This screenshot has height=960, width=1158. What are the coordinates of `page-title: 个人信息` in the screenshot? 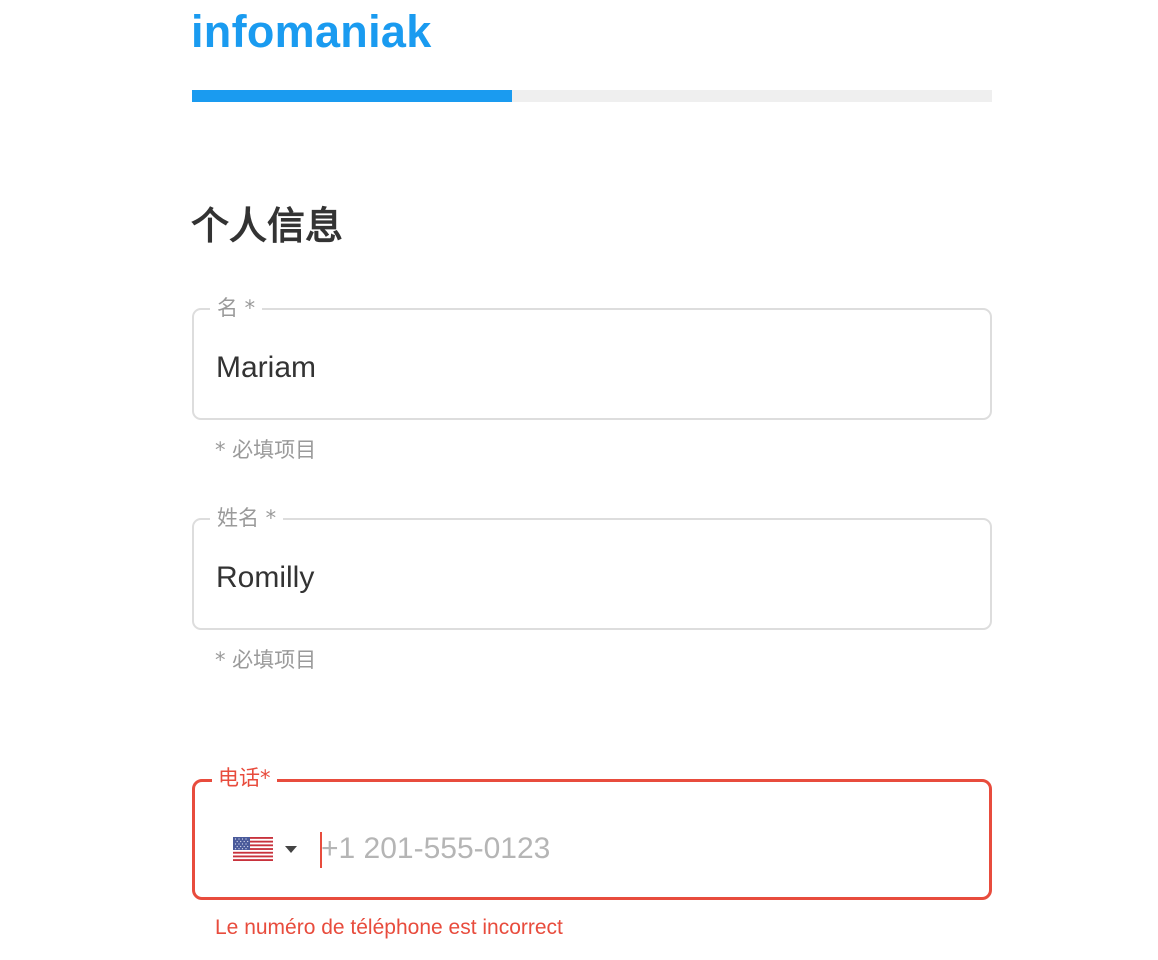 It's located at (267, 226).